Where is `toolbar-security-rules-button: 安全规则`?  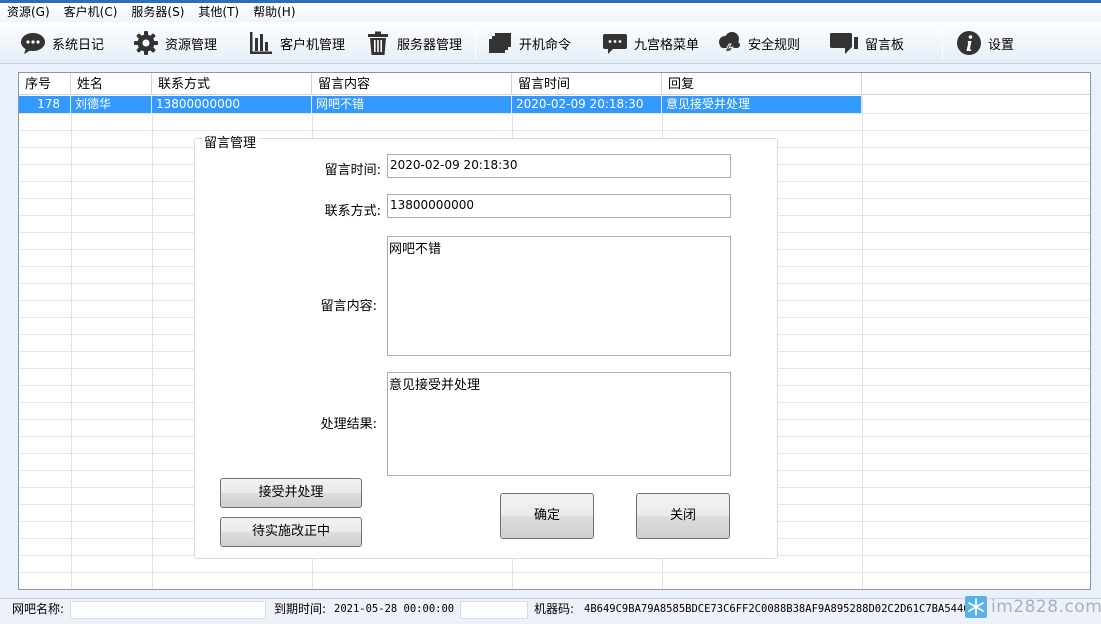
toolbar-security-rules-button: 安全规则 is located at coordinates (758, 43).